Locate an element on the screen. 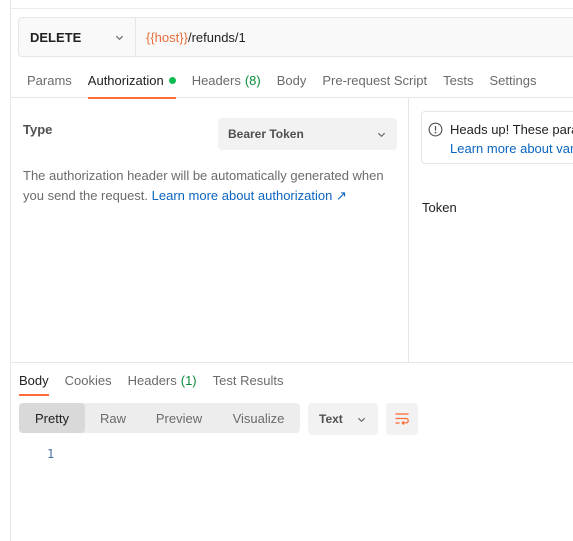  headers-count: (8) is located at coordinates (252, 80).